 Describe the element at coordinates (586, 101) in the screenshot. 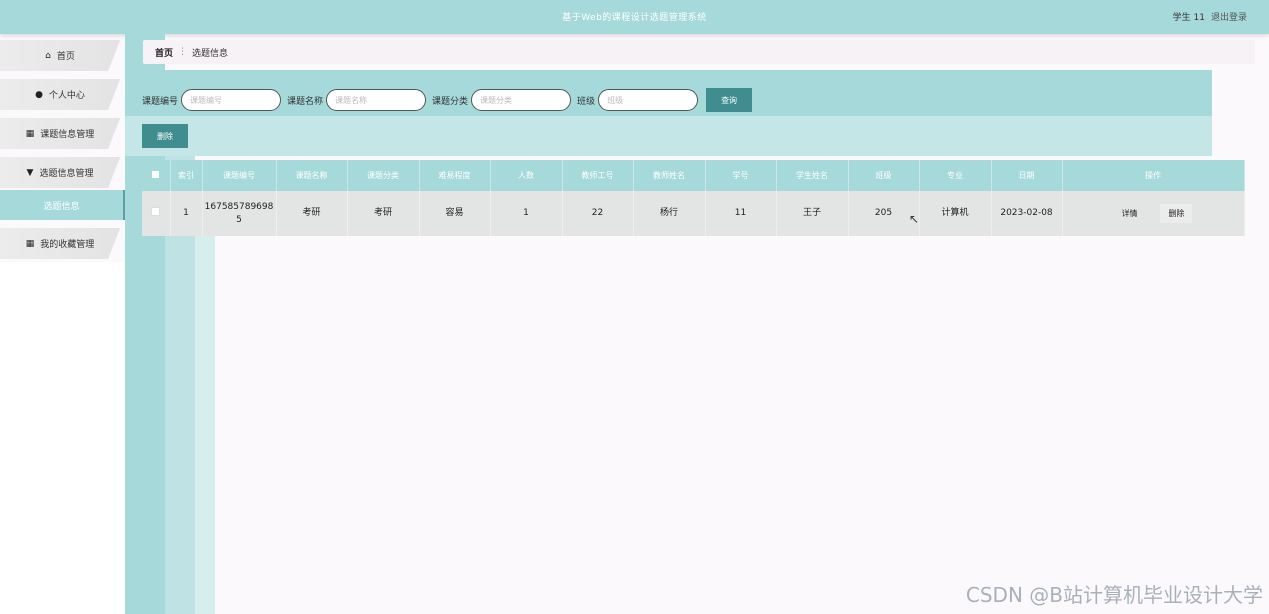

I see `class-label: 班级` at that location.